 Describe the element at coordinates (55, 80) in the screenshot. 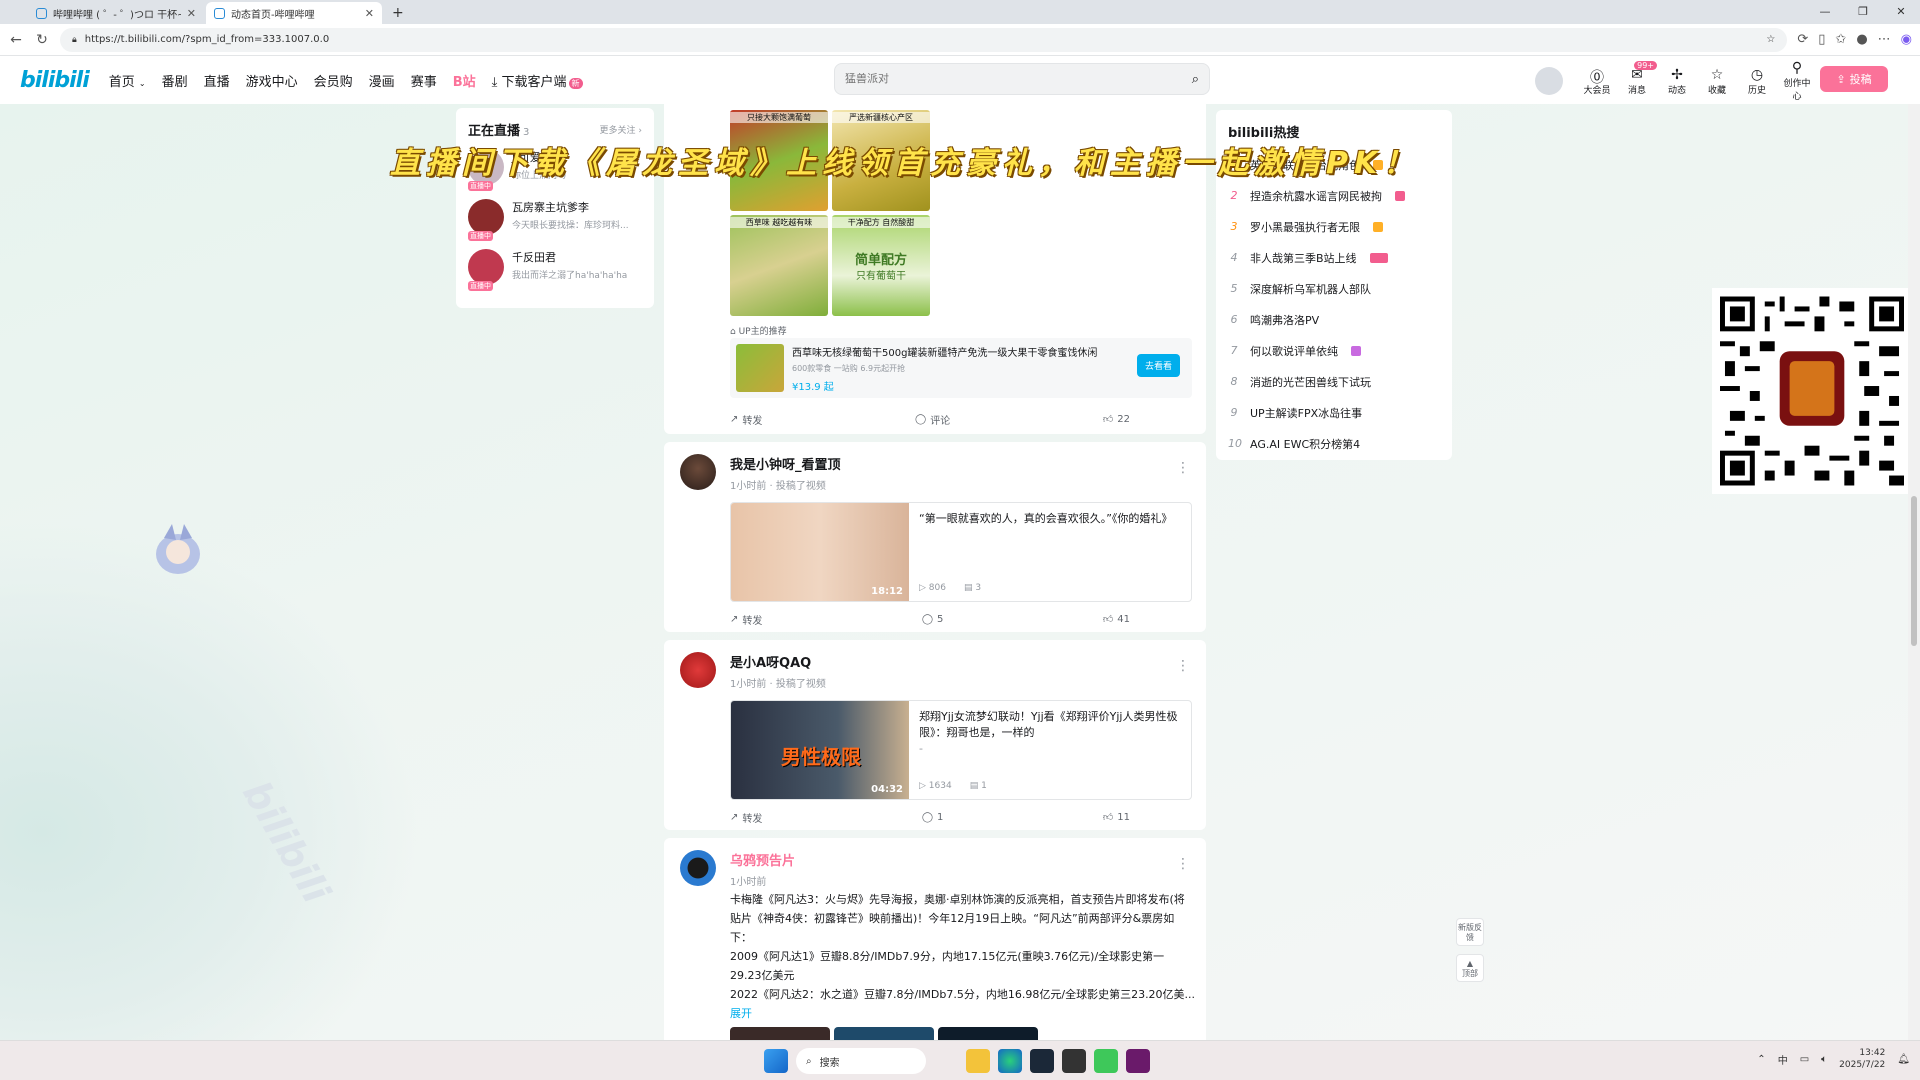

I see `bilibili-logo: bilibili` at that location.